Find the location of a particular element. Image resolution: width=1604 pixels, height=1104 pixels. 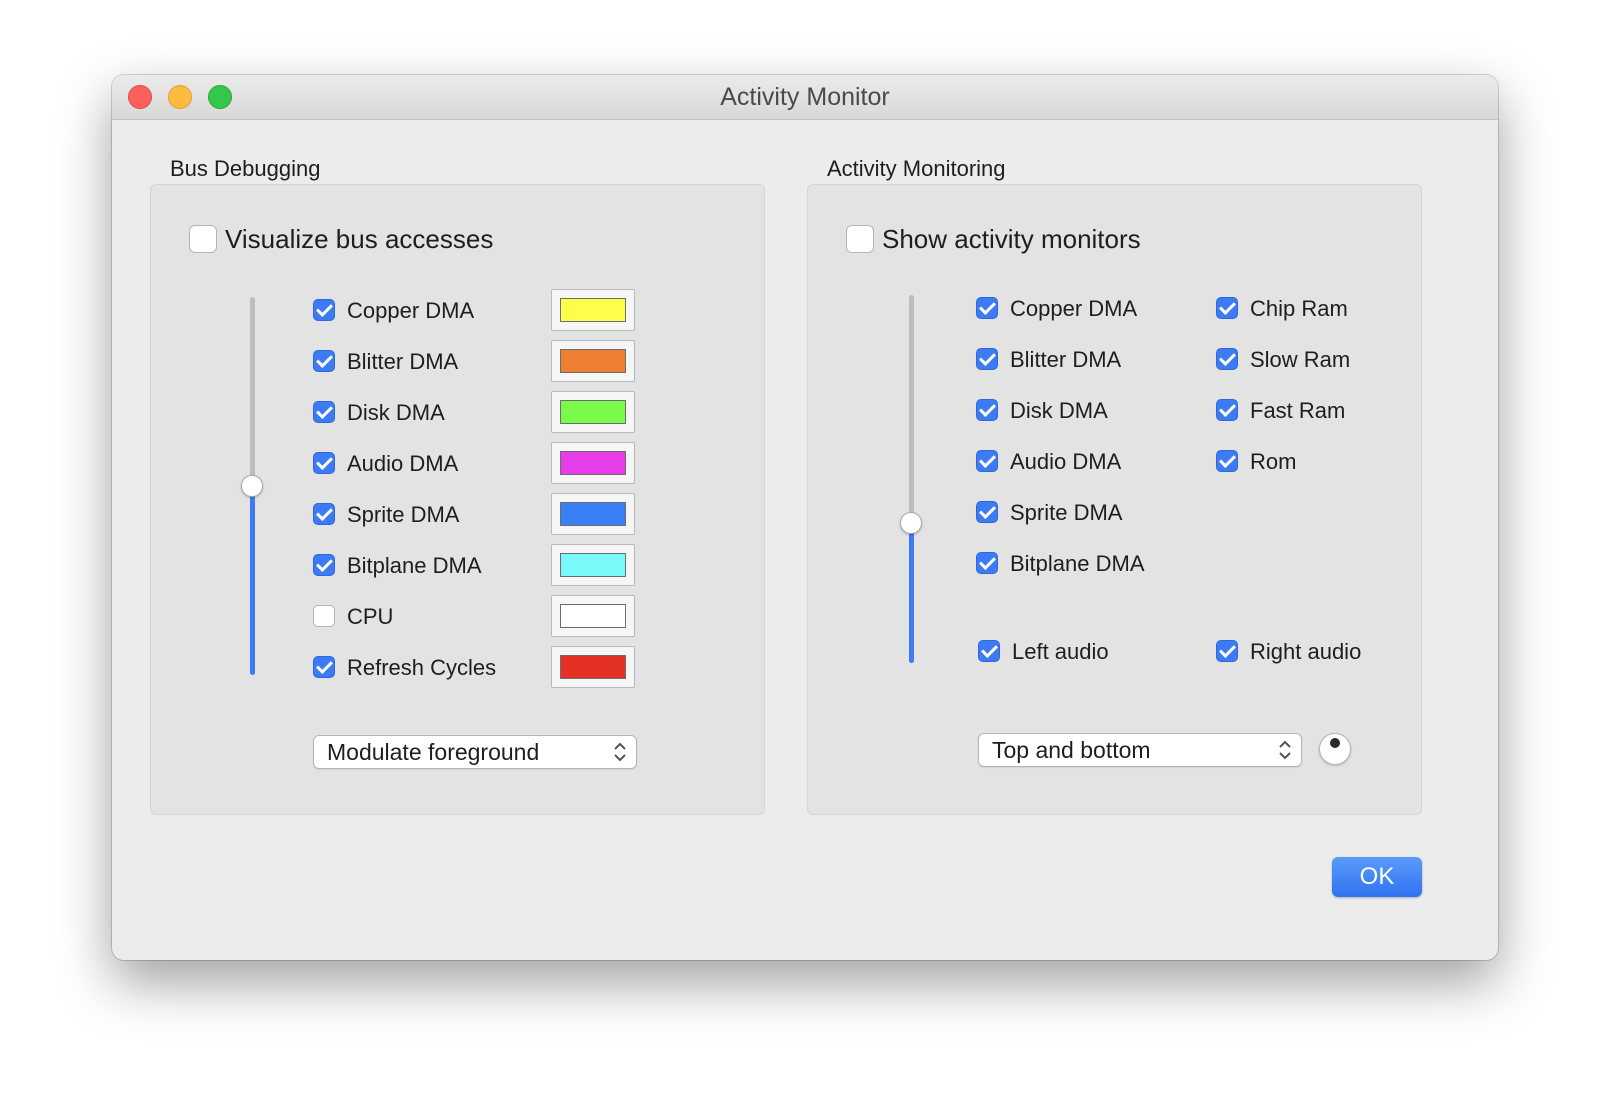

monitor-label-bitplane-dma: Bitplane DMA is located at coordinates (1077, 563).